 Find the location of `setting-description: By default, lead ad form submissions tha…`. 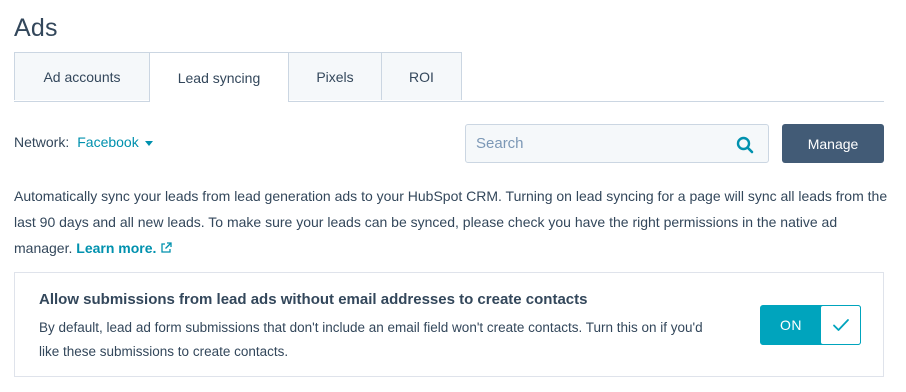

setting-description: By default, lead ad form submissions tha… is located at coordinates (371, 339).